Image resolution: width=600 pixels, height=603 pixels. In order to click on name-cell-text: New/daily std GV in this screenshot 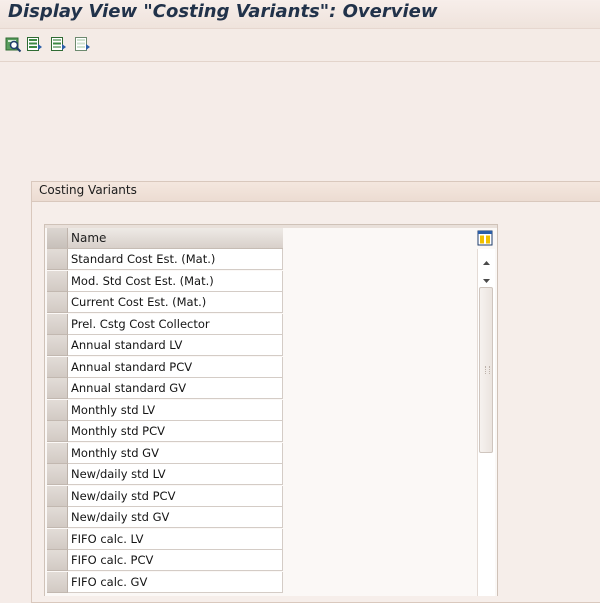, I will do `click(120, 517)`.